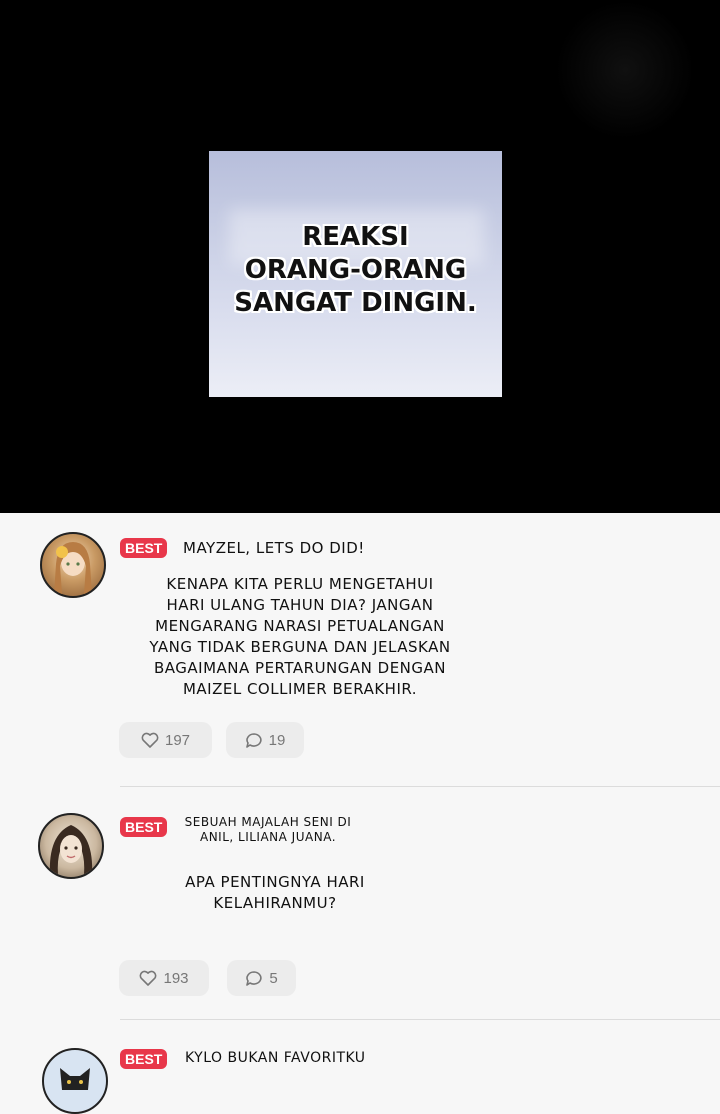 This screenshot has height=1114, width=720. I want to click on reply-button: 5, so click(261, 978).